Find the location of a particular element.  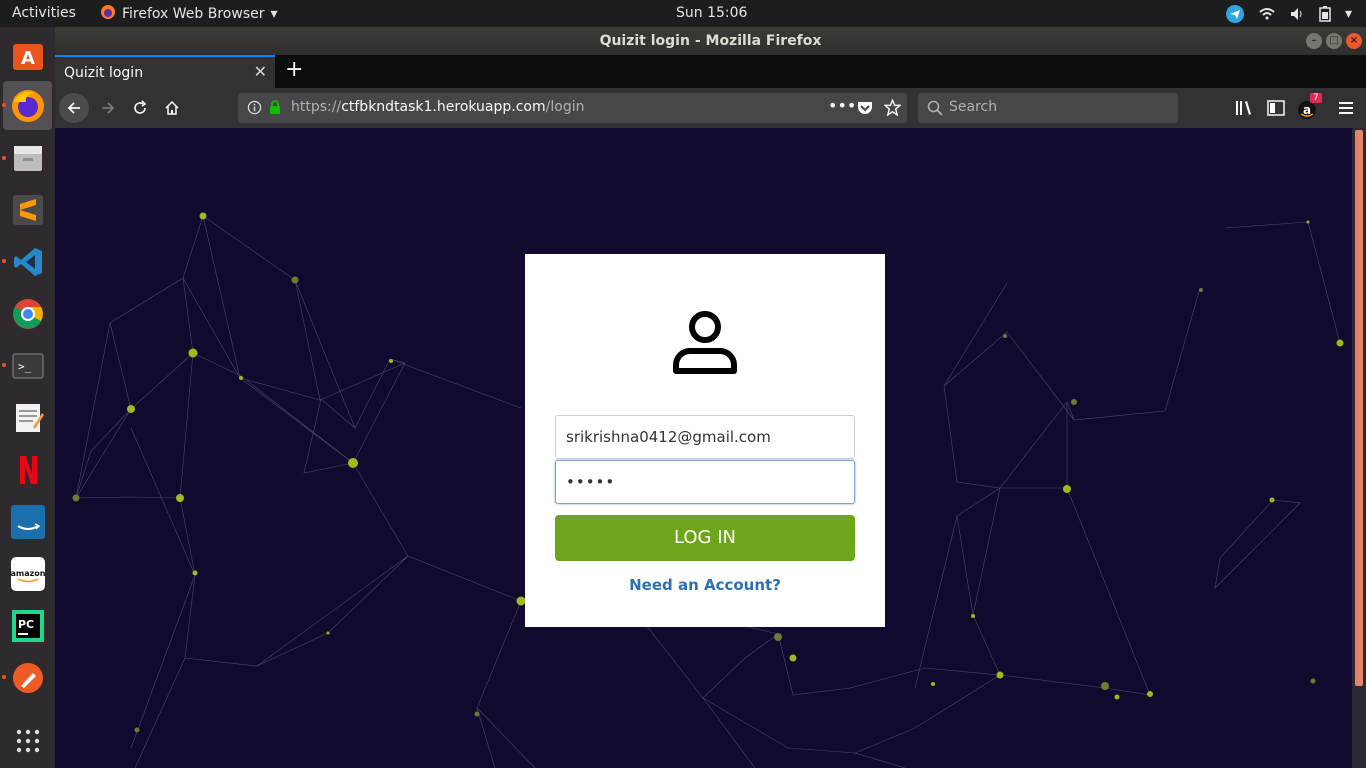

amazon-icon: amazon is located at coordinates (27, 573).